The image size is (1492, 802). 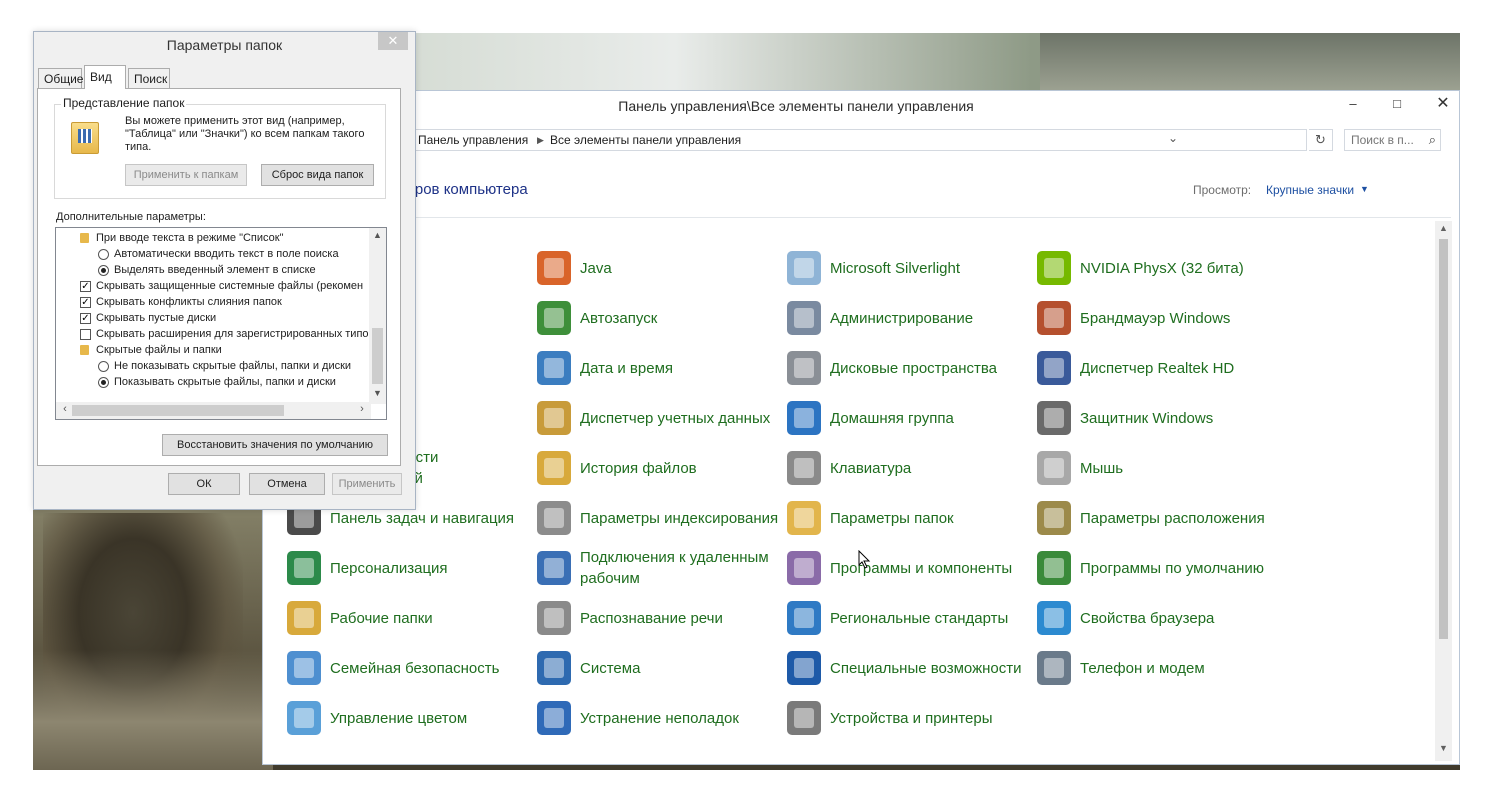 I want to click on control-panel-item: Домашняя группа, so click(x=907, y=418).